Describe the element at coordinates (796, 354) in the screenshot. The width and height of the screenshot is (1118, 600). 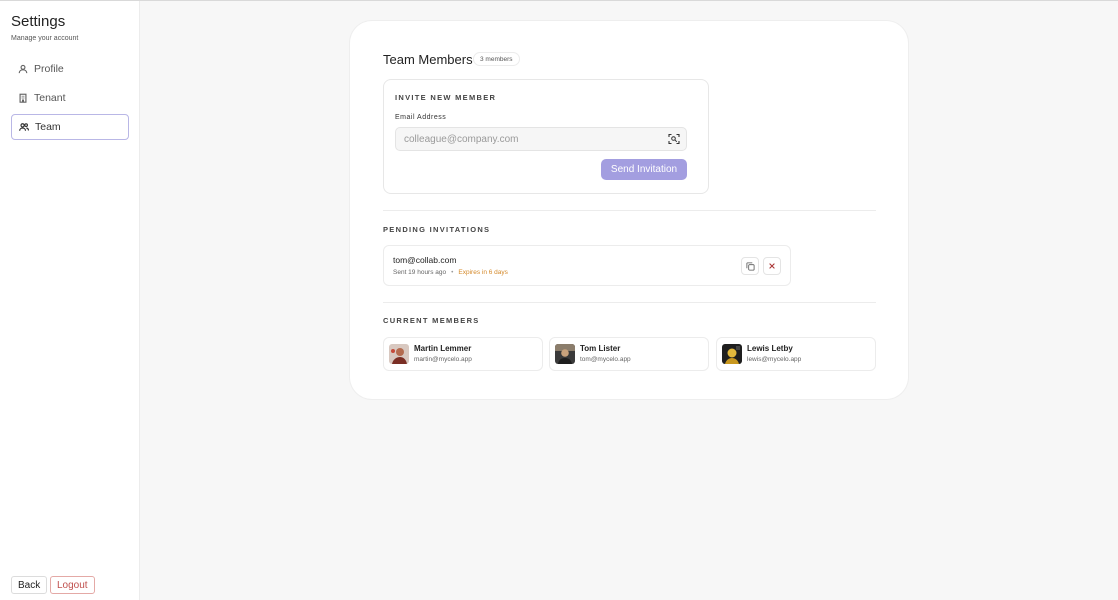
I see `member-card: Lewis Letby lewis@mycelo.app` at that location.